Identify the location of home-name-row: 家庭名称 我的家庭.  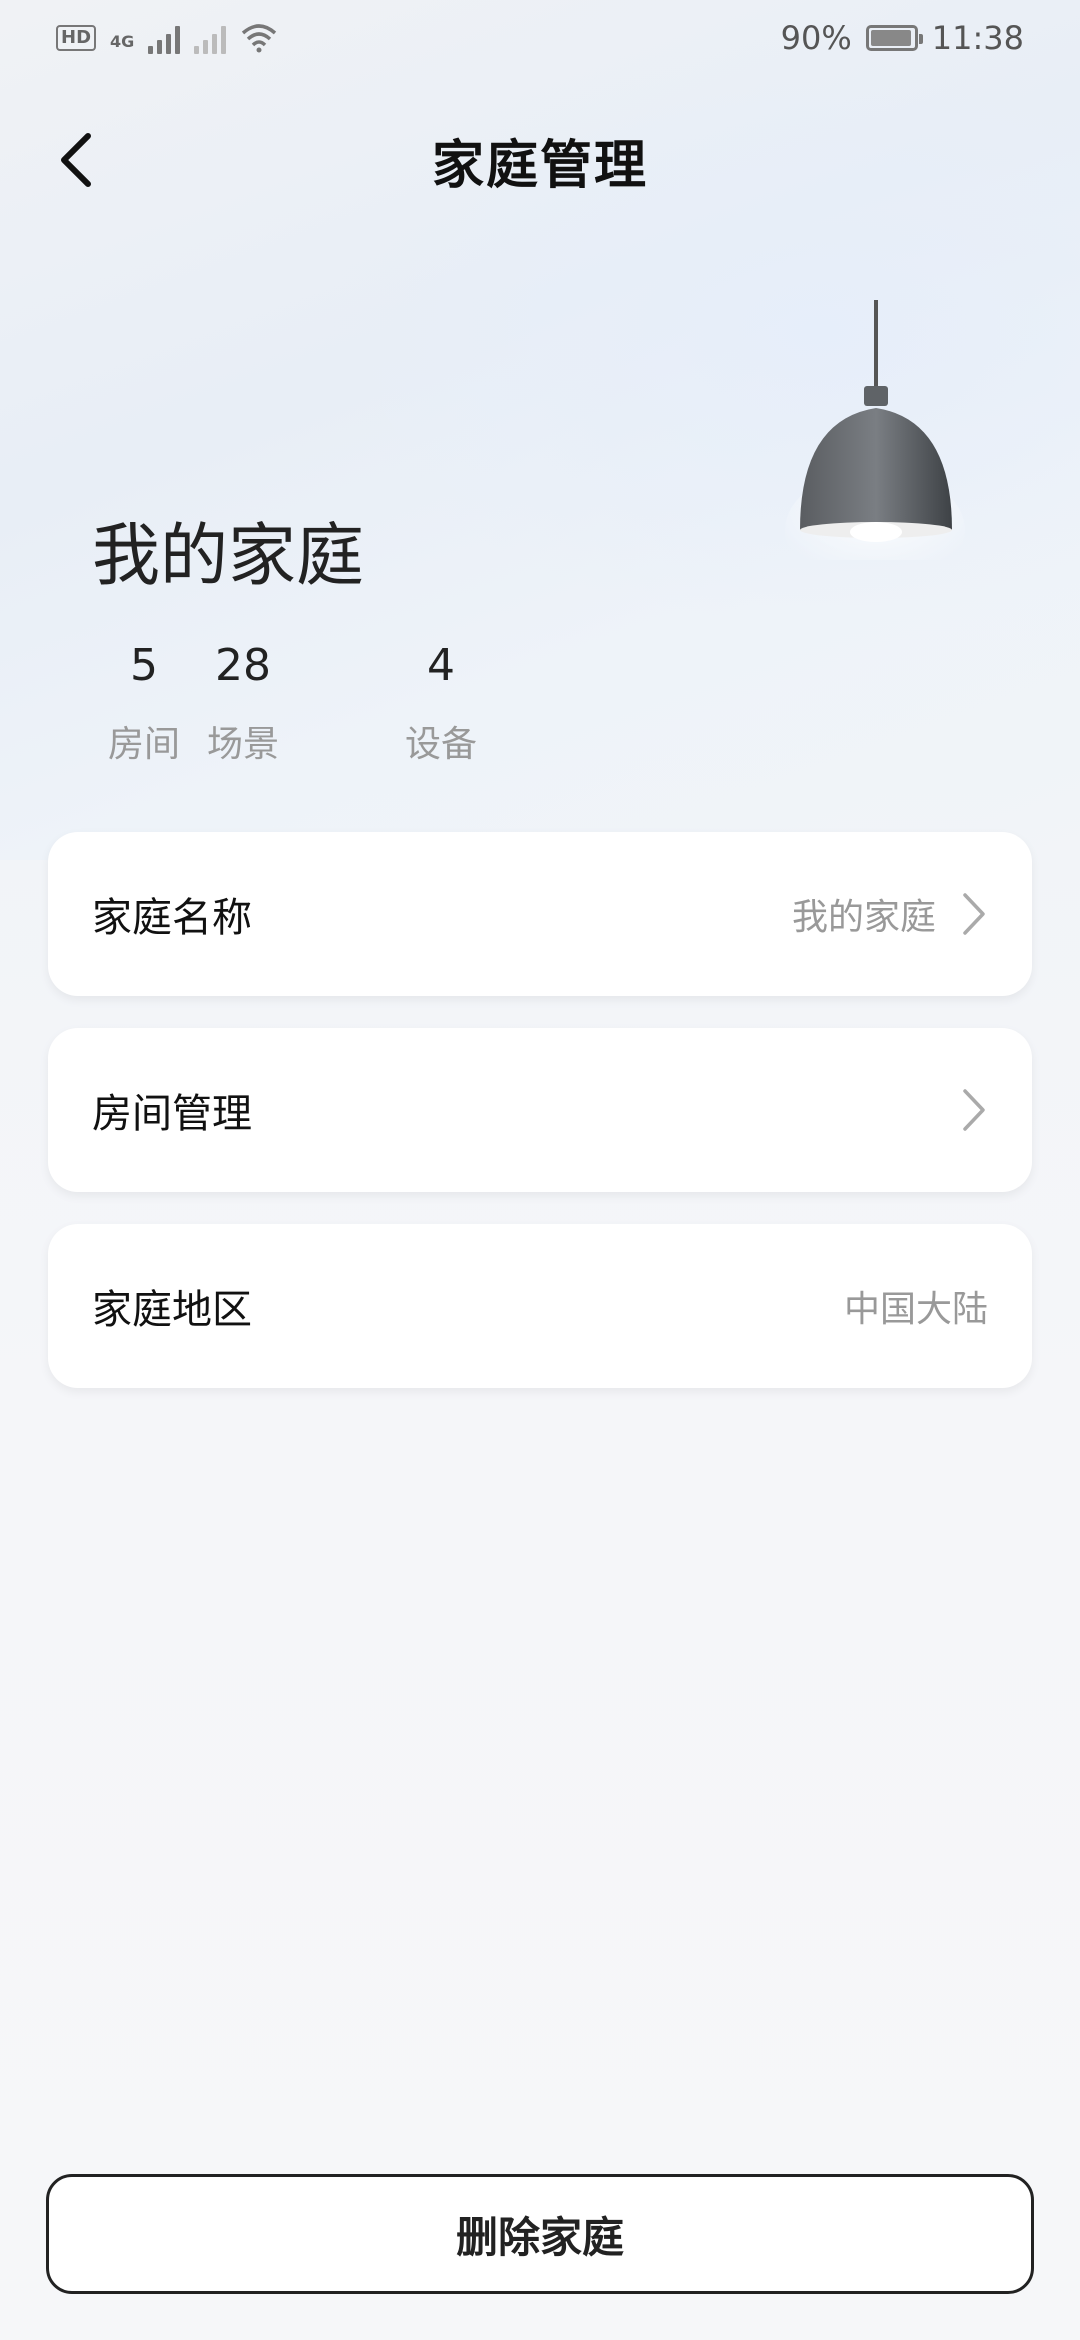
(540, 914).